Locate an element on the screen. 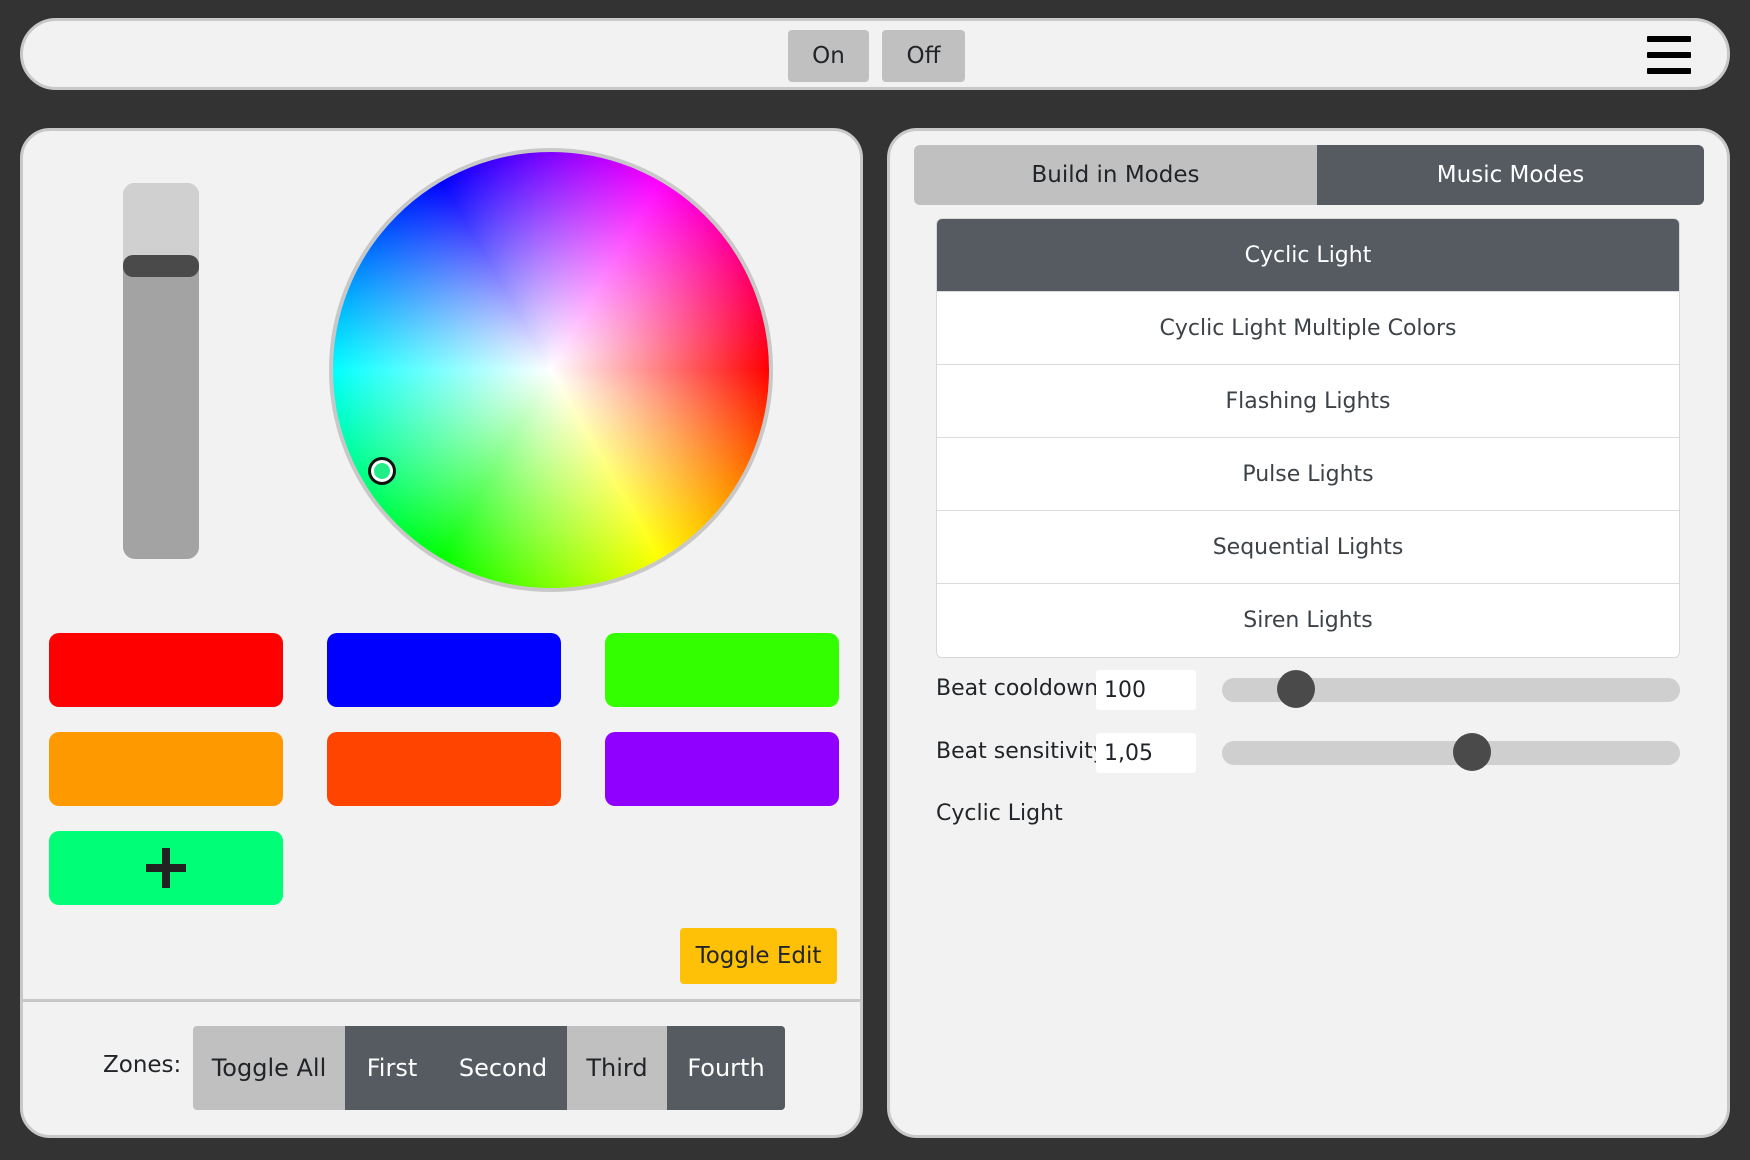 The image size is (1750, 1160). zone-button-first: First is located at coordinates (392, 1068).